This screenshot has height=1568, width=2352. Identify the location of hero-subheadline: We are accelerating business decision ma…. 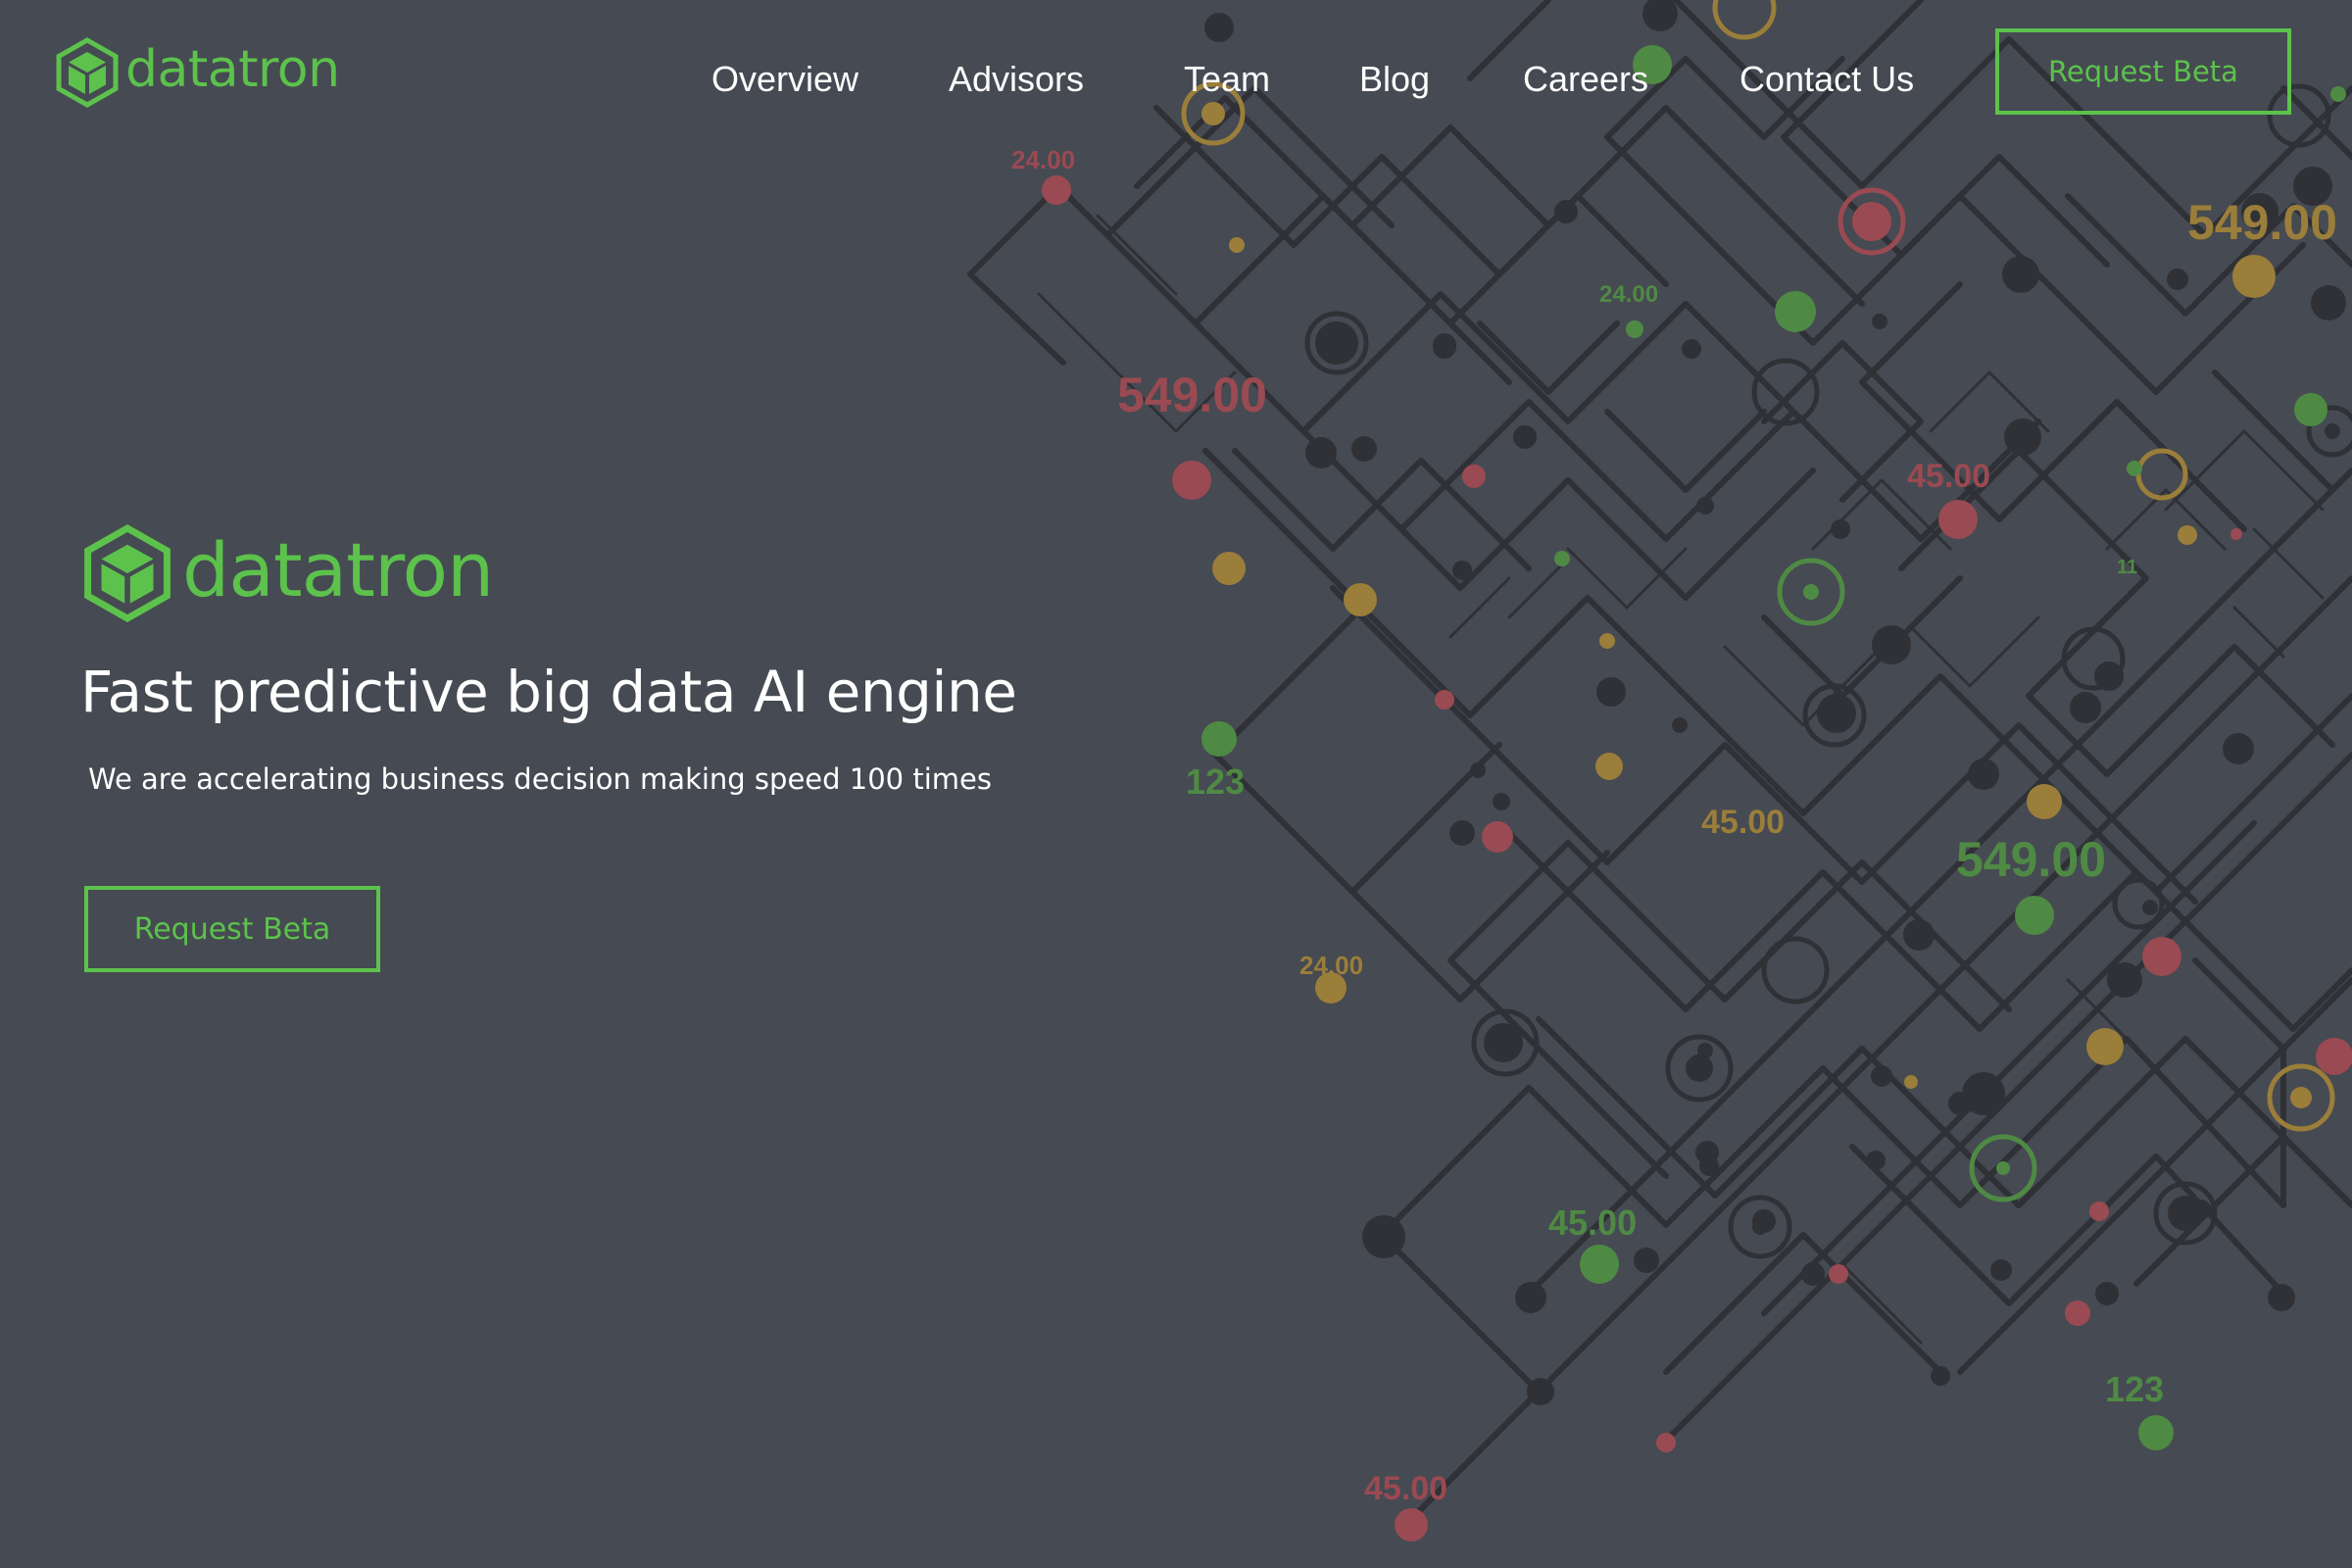
(540, 779).